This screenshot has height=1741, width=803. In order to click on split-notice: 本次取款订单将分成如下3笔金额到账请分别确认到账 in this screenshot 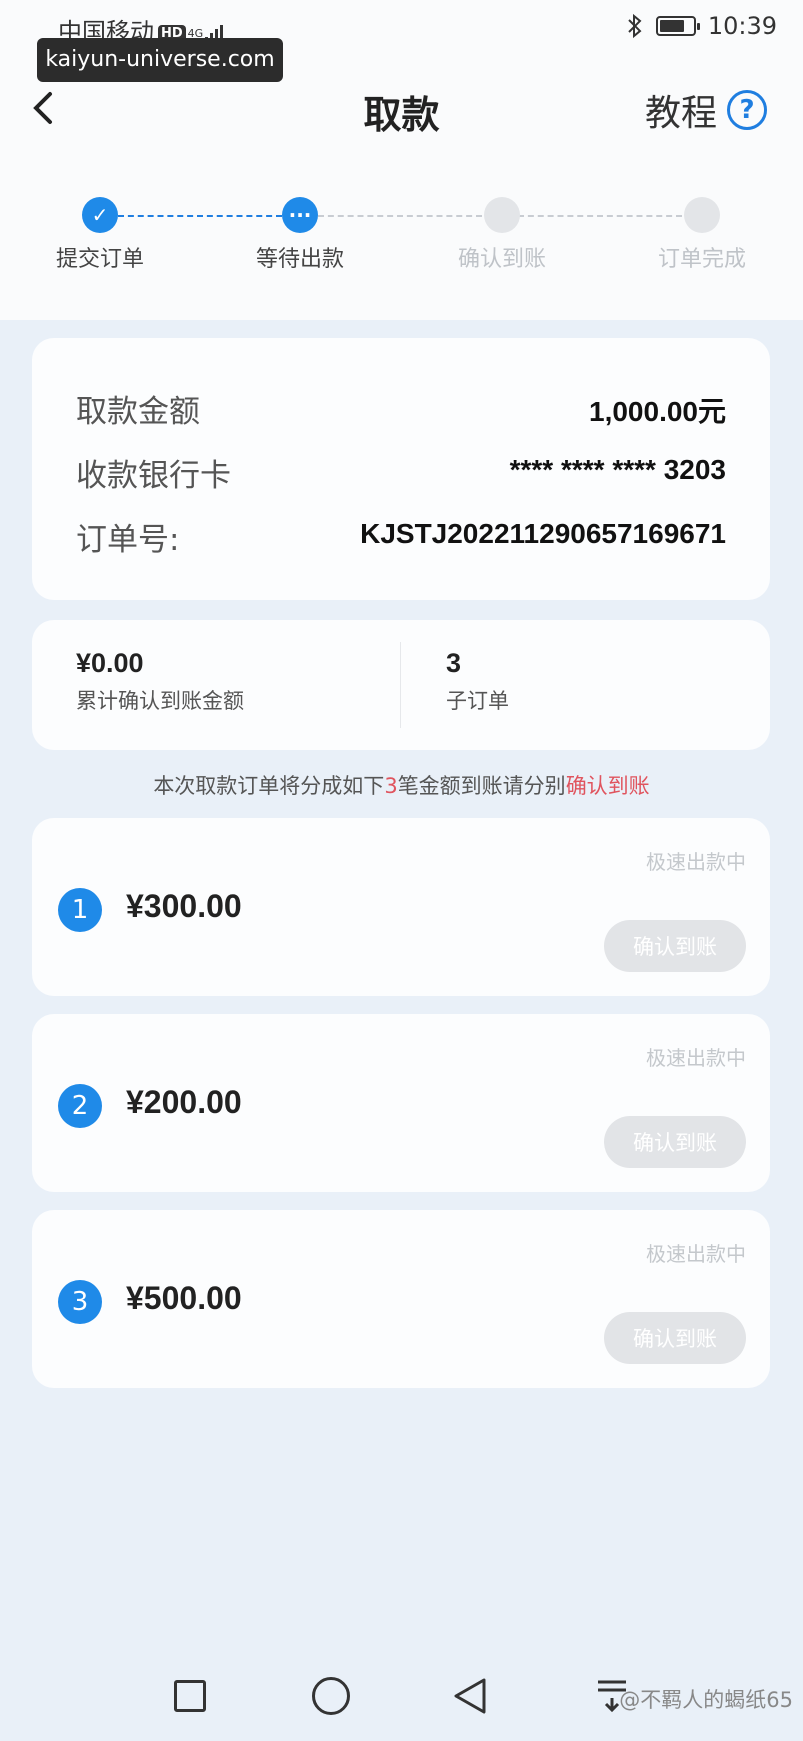, I will do `click(401, 785)`.